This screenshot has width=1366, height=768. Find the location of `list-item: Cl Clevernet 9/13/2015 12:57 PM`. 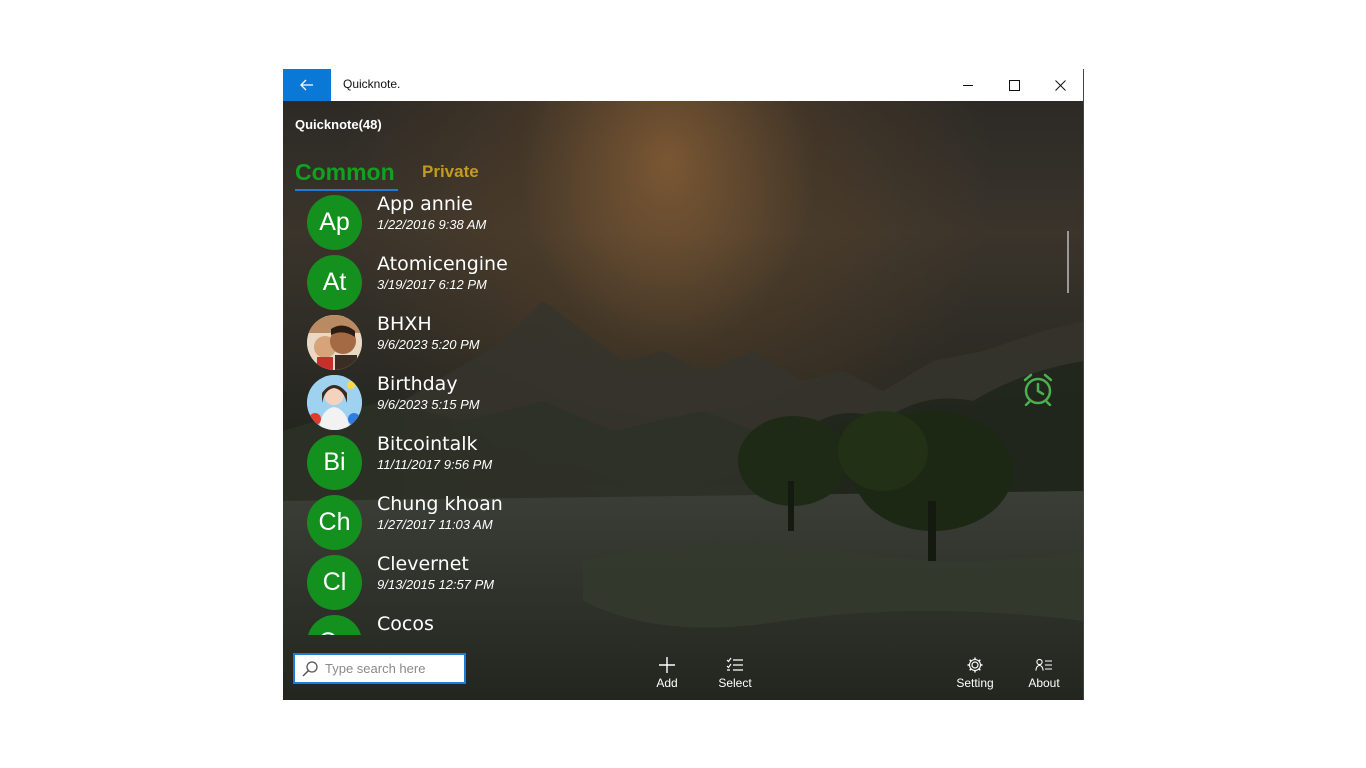

list-item: Cl Clevernet 9/13/2015 12:57 PM is located at coordinates (563, 581).